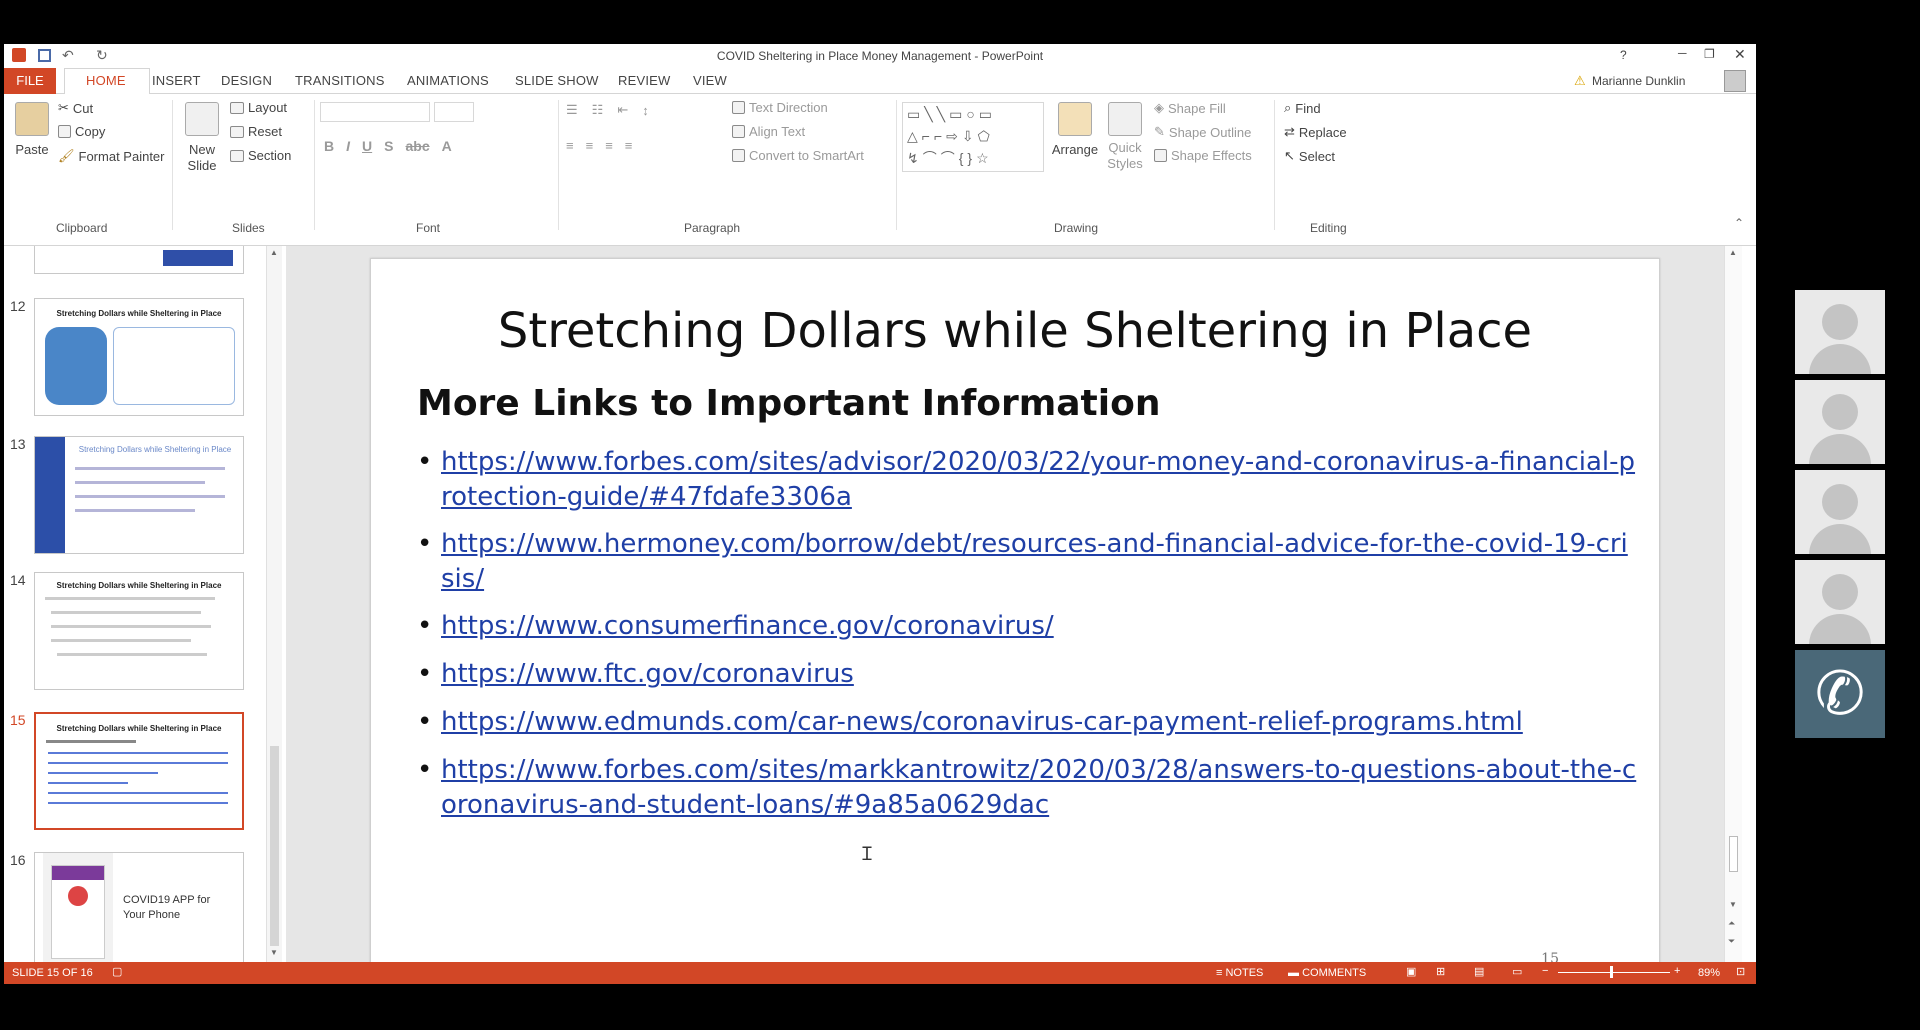 Image resolution: width=1920 pixels, height=1030 pixels. Describe the element at coordinates (570, 145) in the screenshot. I see `align-left-icon: ≡` at that location.